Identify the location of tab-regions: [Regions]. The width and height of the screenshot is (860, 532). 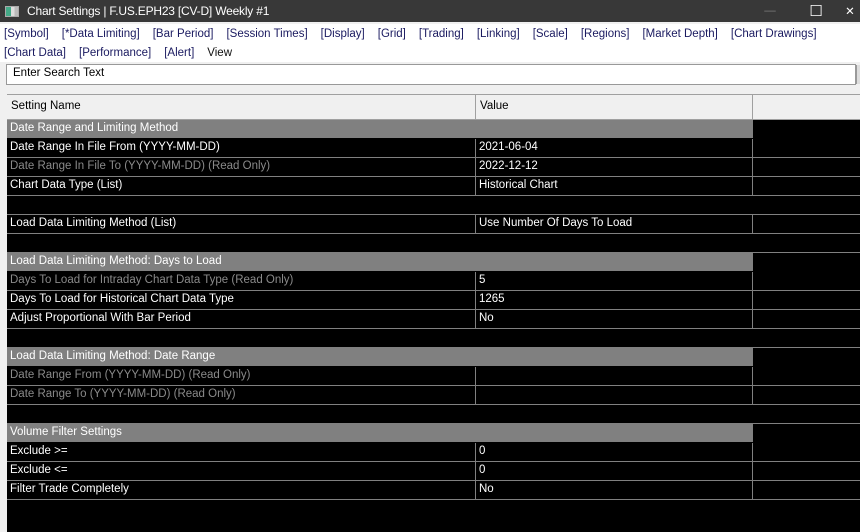
(605, 34).